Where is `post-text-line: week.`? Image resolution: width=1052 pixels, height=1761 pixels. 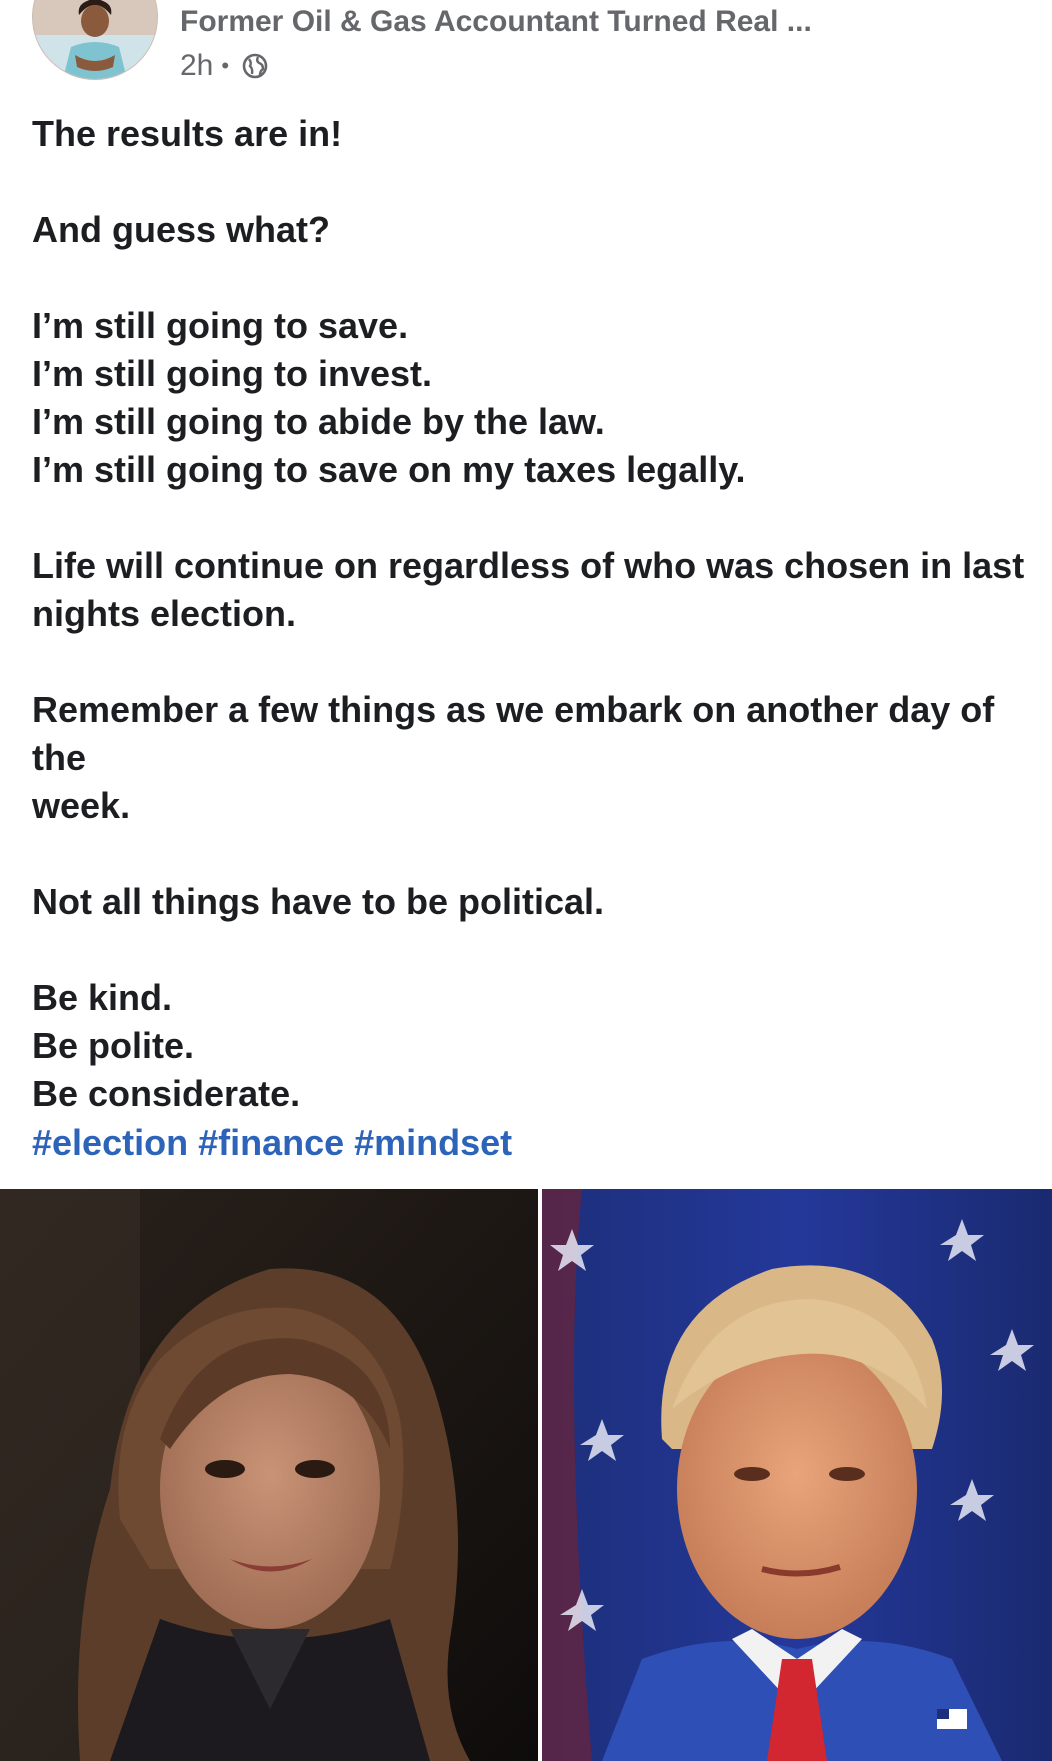 post-text-line: week. is located at coordinates (81, 805).